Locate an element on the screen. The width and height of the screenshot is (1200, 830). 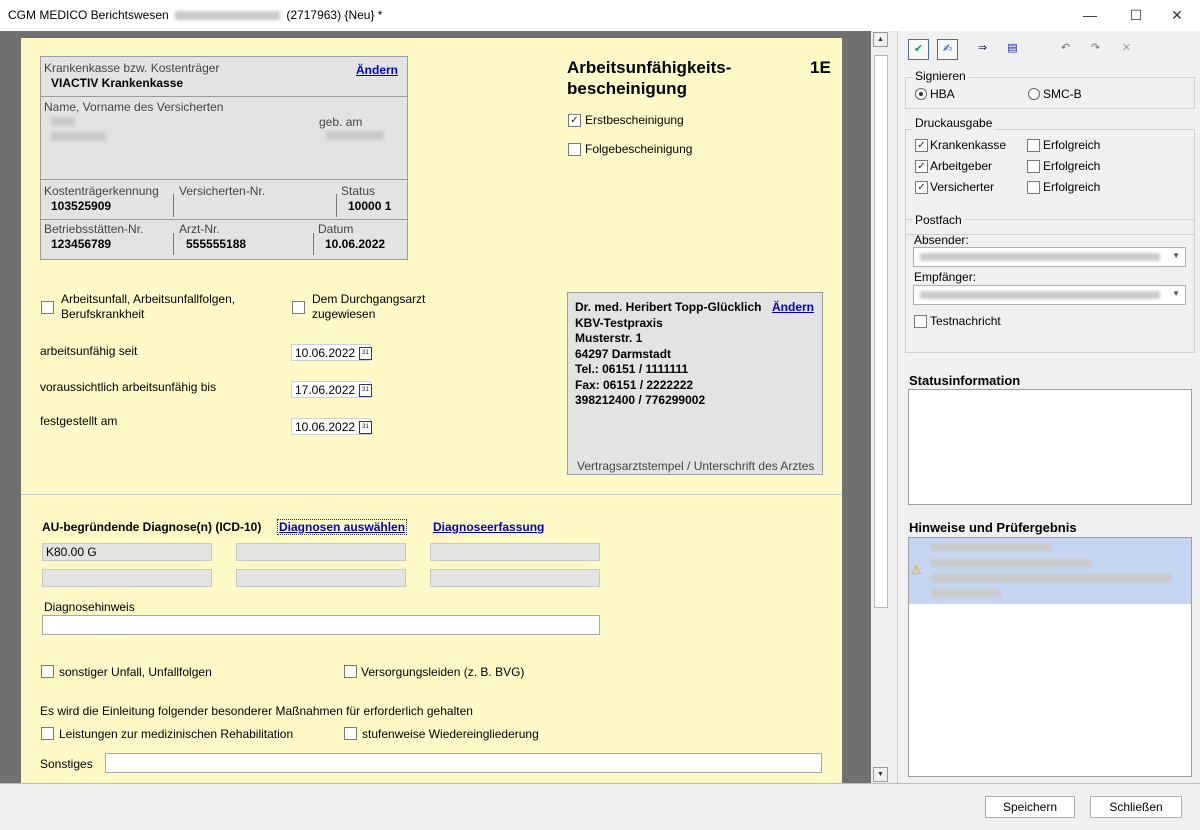
patient-name-redacted is located at coordinates (228, 16).